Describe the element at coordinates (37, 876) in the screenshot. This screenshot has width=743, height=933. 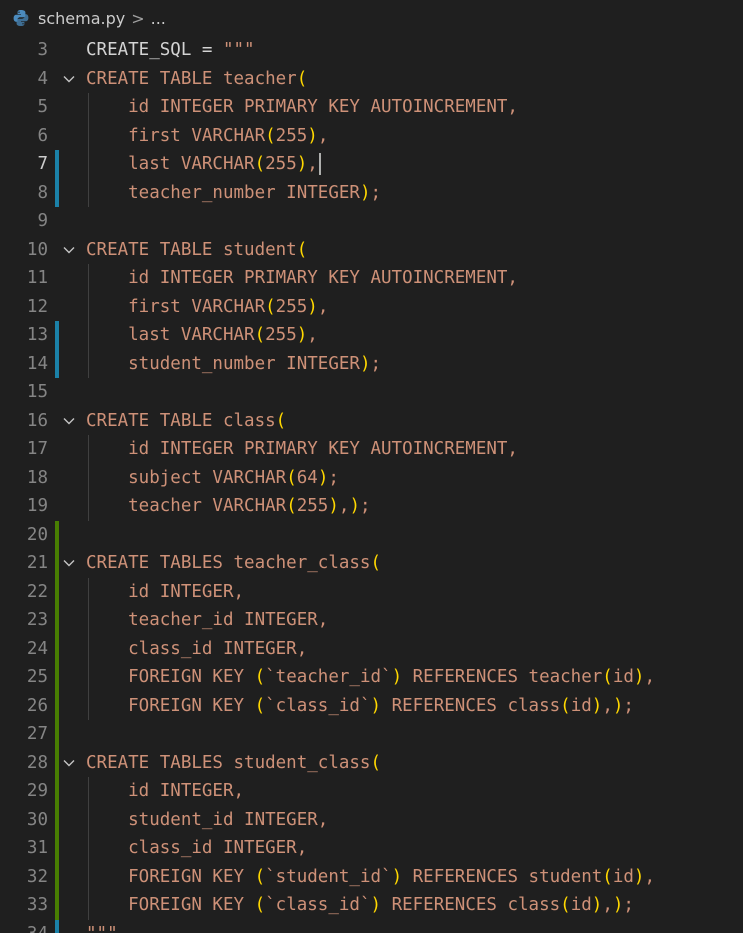
I see `line-number: 32` at that location.